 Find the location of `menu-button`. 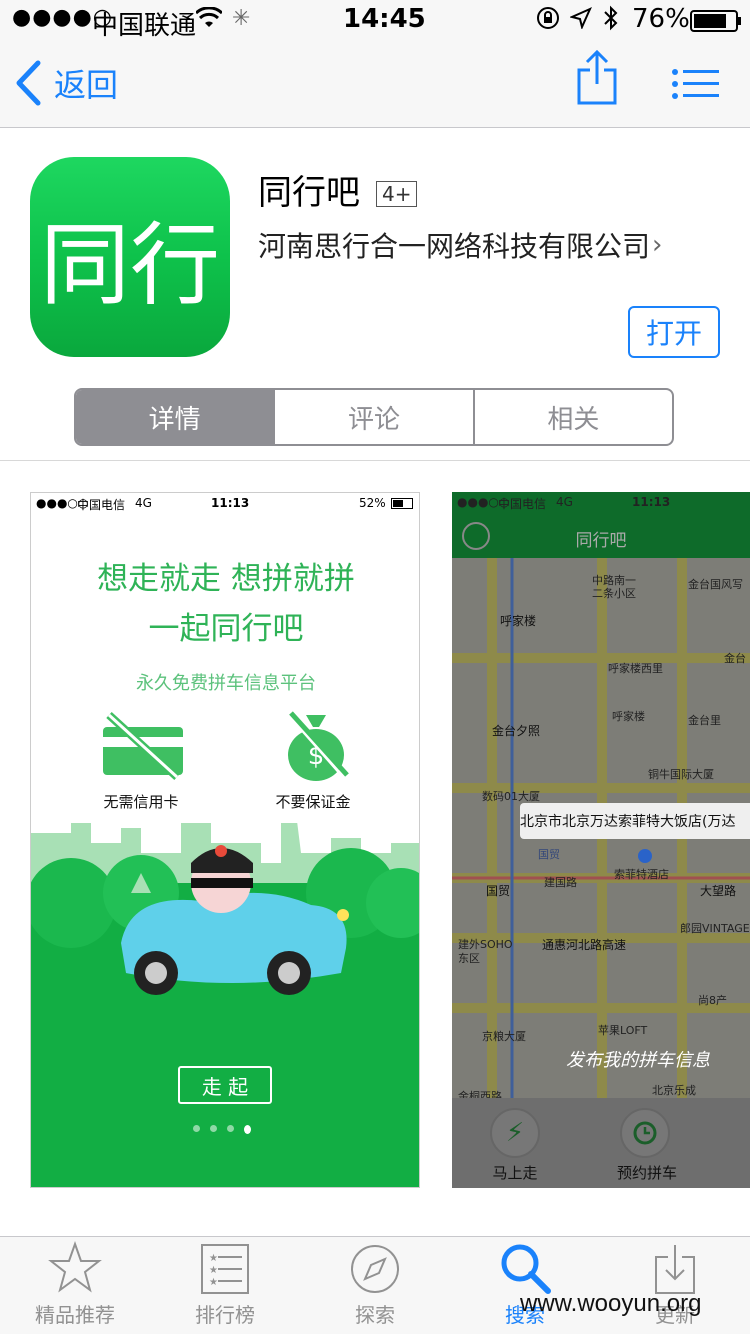

menu-button is located at coordinates (696, 86).